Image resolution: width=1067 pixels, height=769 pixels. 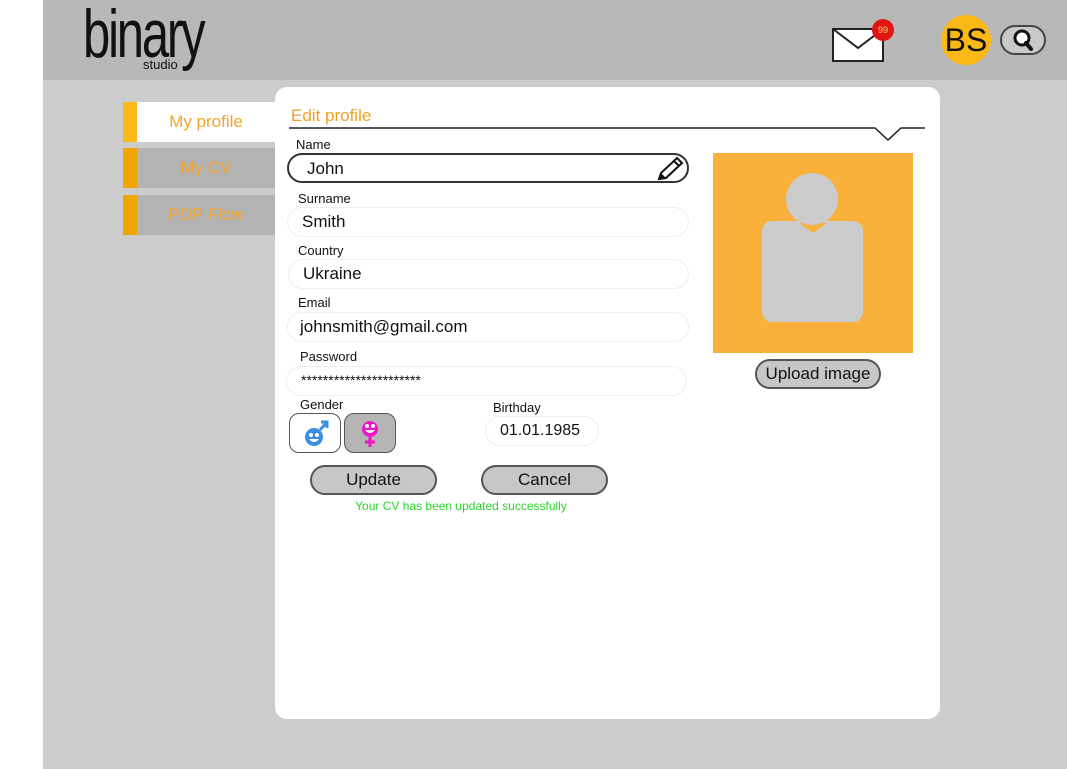 What do you see at coordinates (486, 381) in the screenshot?
I see `password-field: **********************` at bounding box center [486, 381].